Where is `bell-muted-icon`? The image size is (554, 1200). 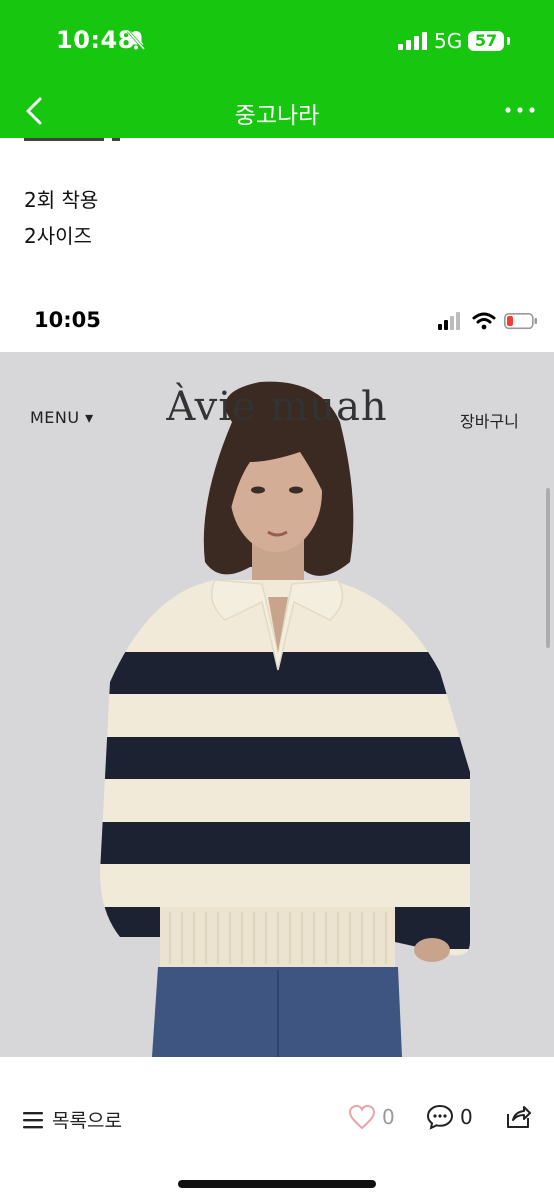 bell-muted-icon is located at coordinates (136, 40).